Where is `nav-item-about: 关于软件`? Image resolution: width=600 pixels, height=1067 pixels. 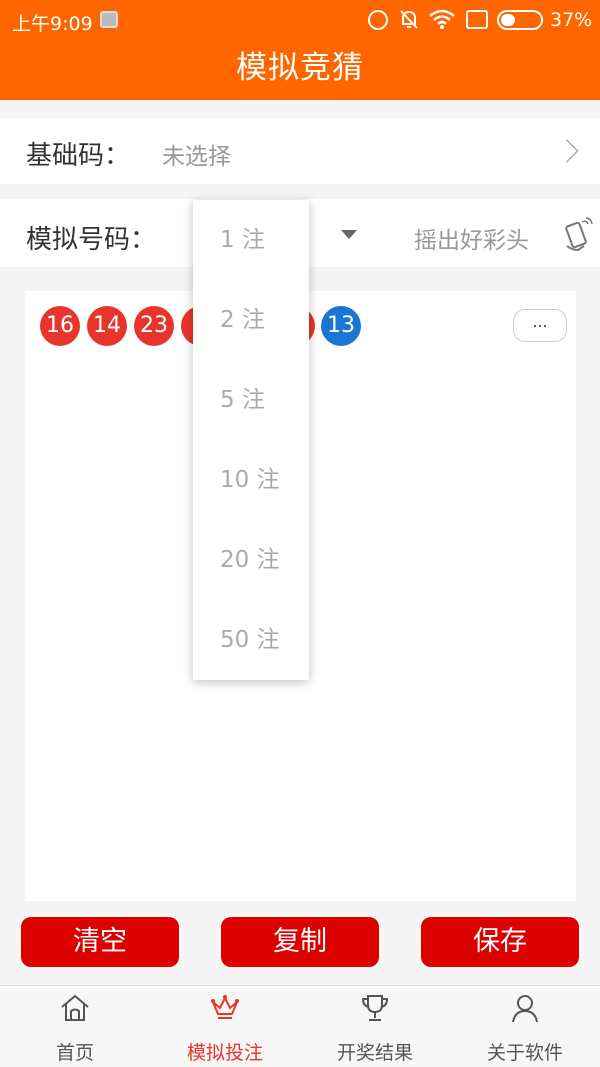
nav-item-about: 关于软件 is located at coordinates (525, 1026).